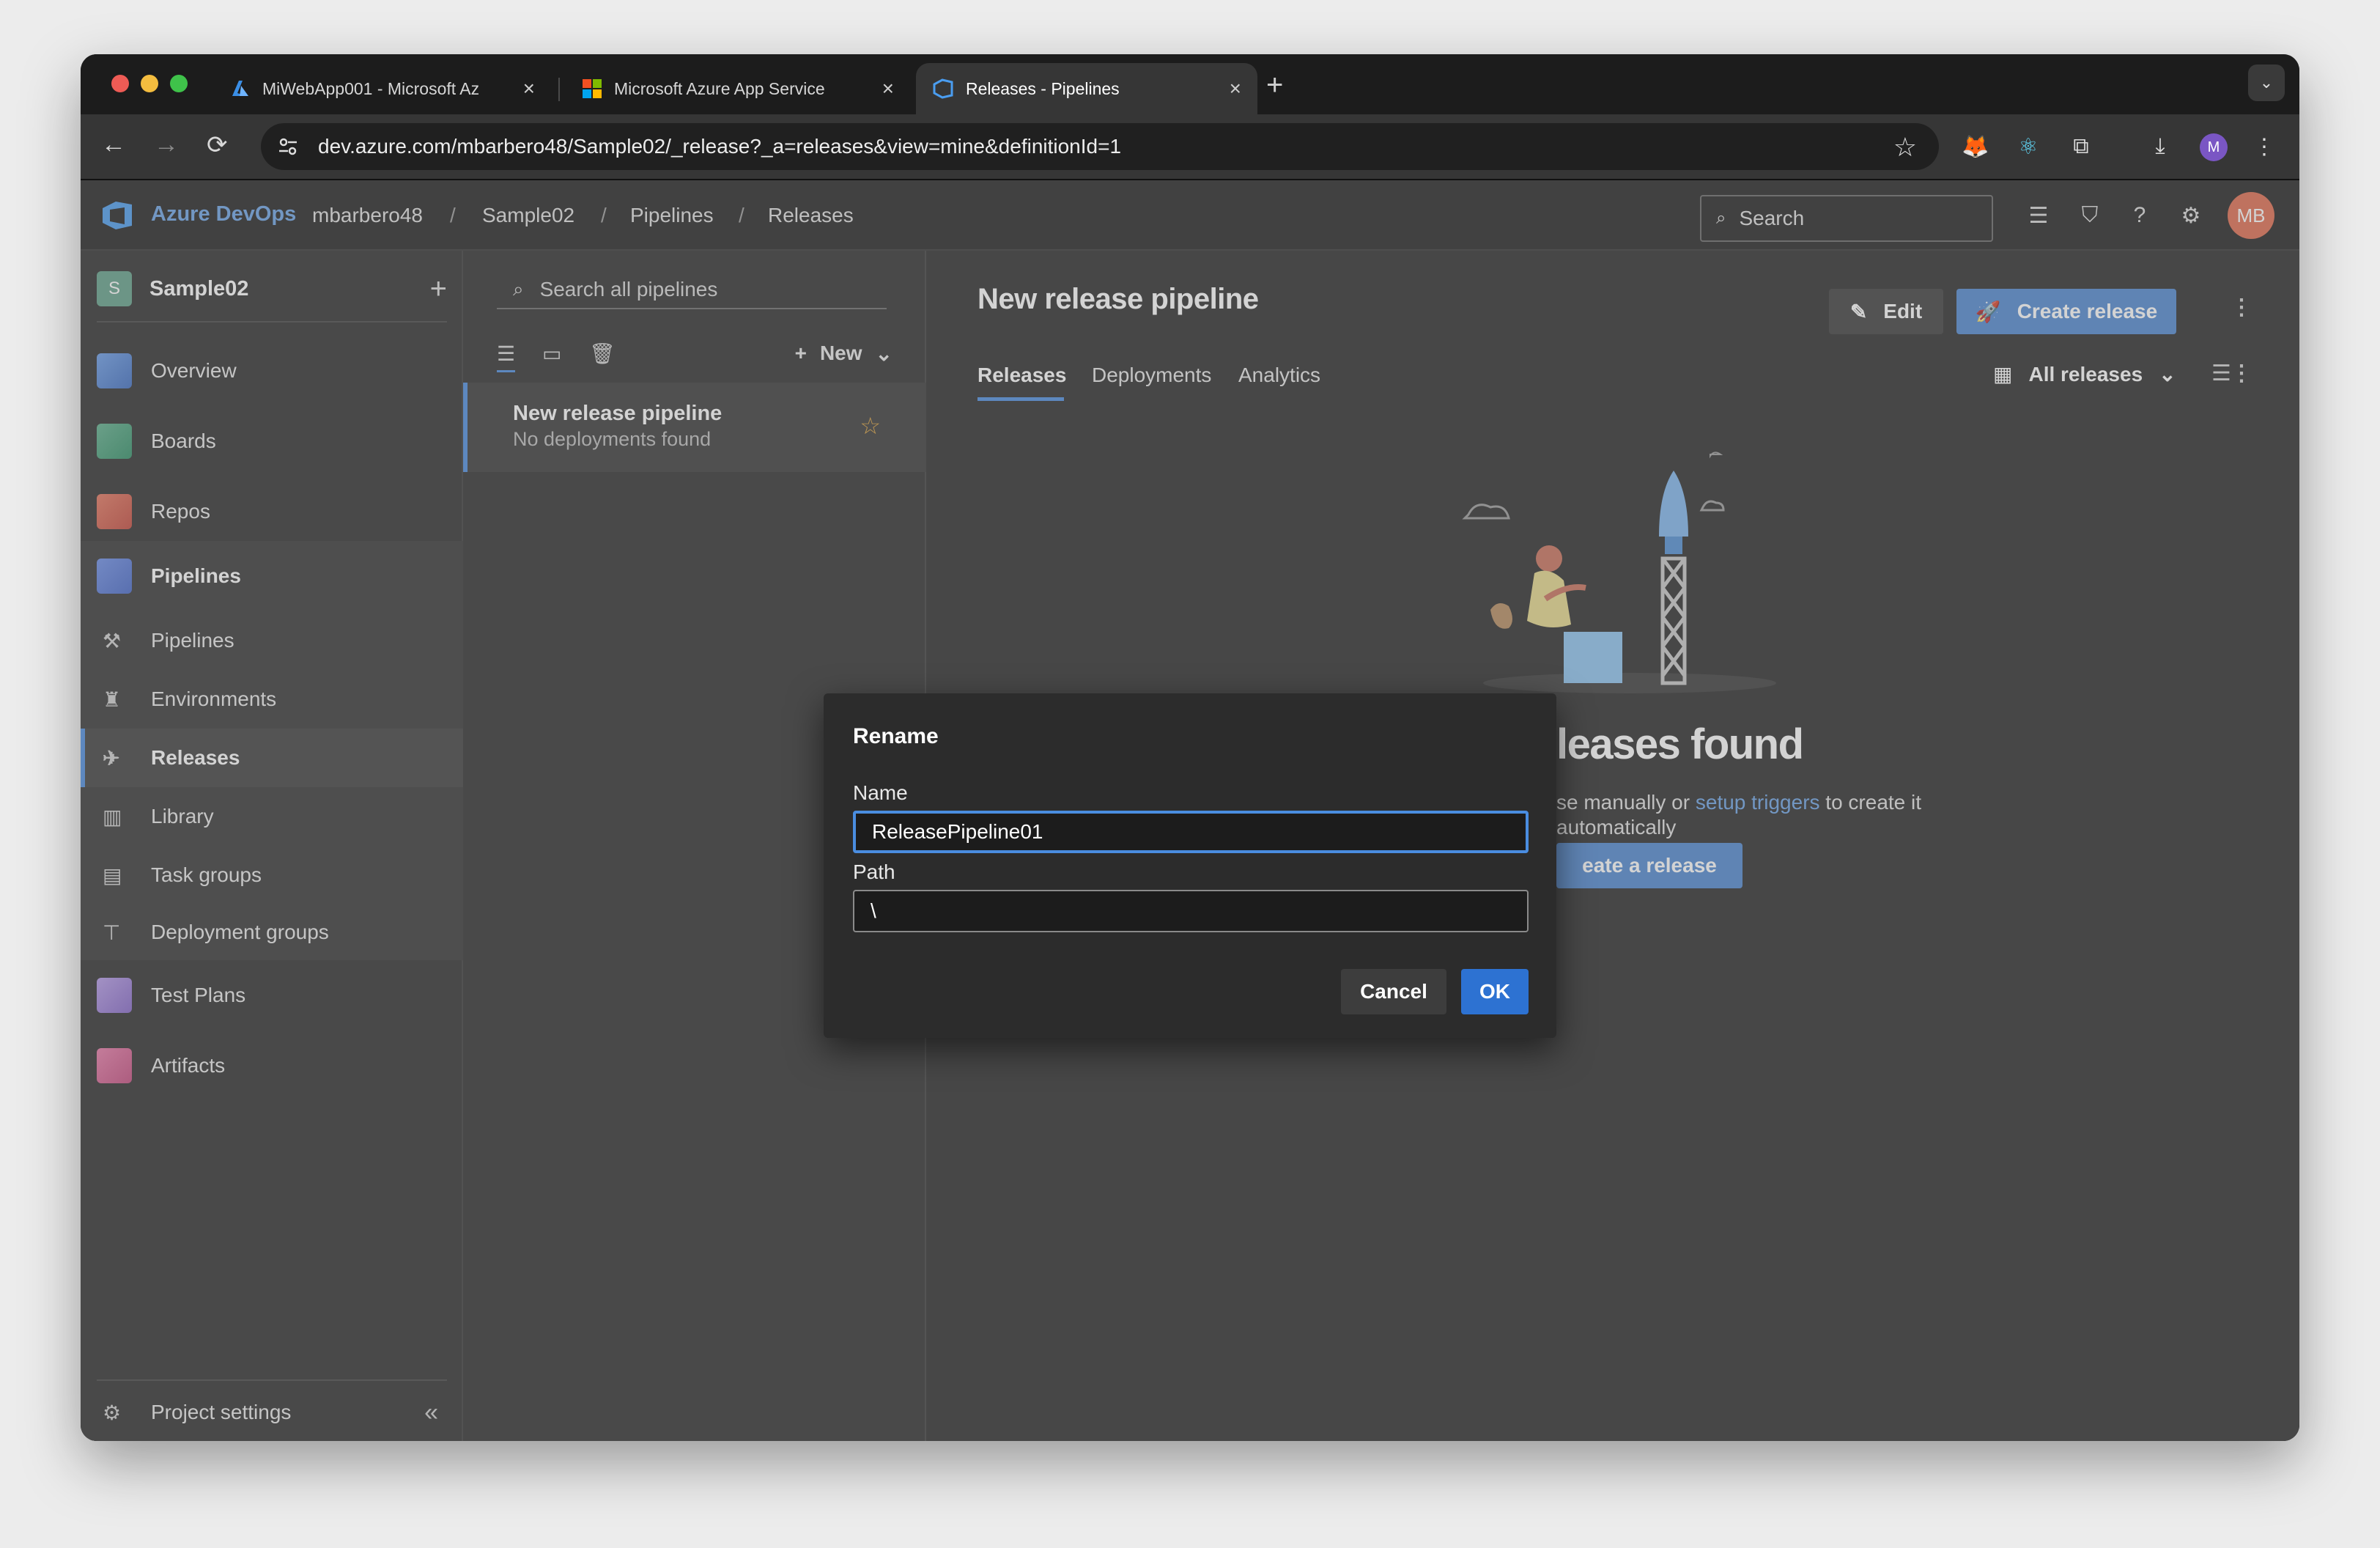 The height and width of the screenshot is (1548, 2380). What do you see at coordinates (217, 145) in the screenshot?
I see `reload-icon: ⟳` at bounding box center [217, 145].